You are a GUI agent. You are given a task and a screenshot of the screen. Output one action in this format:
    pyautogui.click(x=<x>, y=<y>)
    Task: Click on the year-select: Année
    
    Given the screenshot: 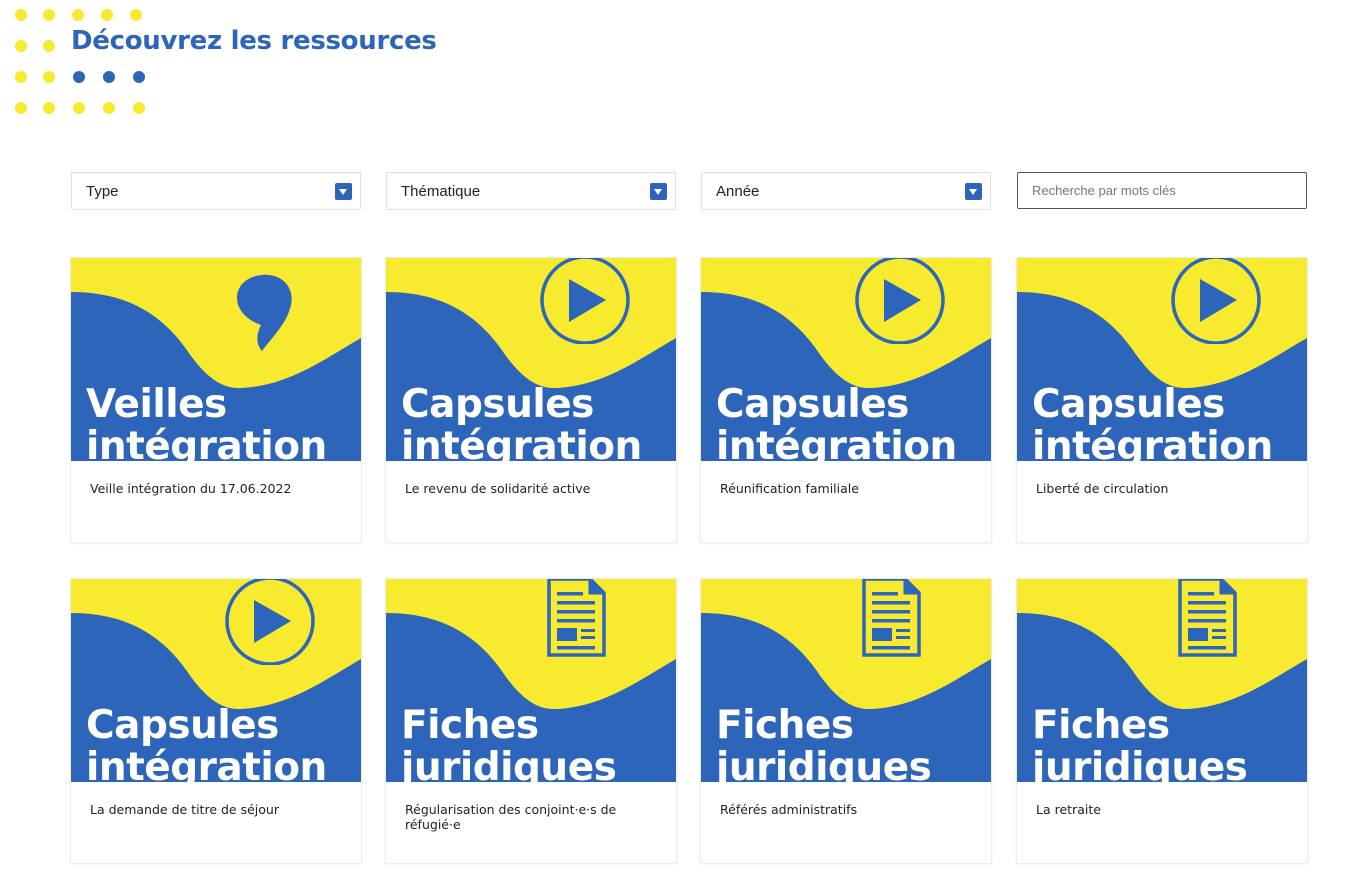 What is the action you would take?
    pyautogui.click(x=846, y=191)
    